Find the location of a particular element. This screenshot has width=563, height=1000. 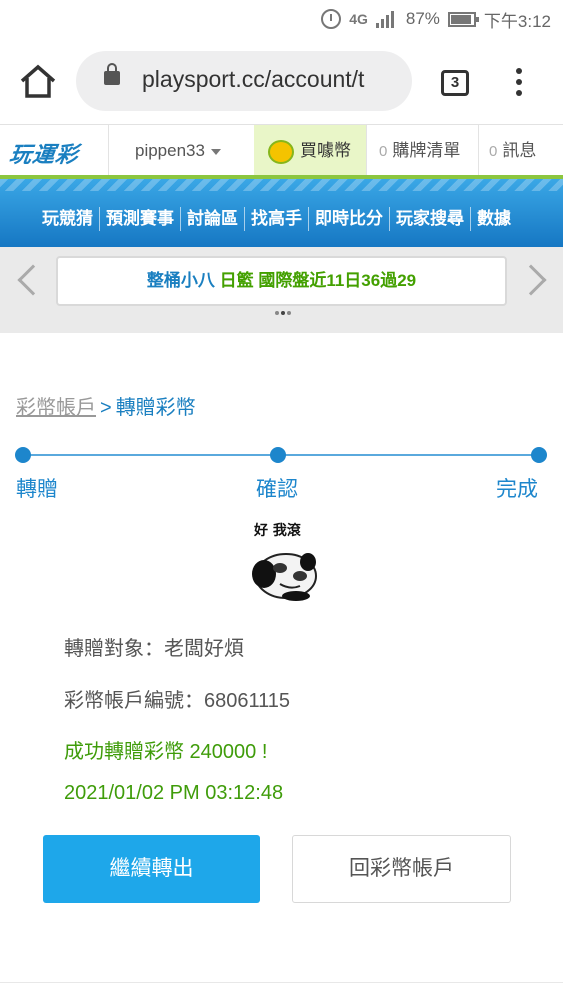

tab-switcher-button: 3 is located at coordinates (455, 83).